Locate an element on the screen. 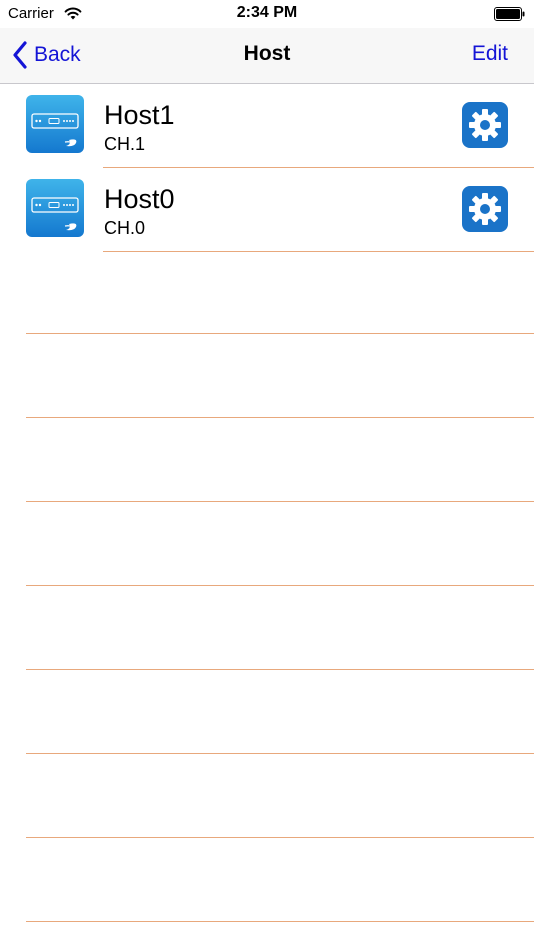  host-name: Host1 is located at coordinates (139, 115).